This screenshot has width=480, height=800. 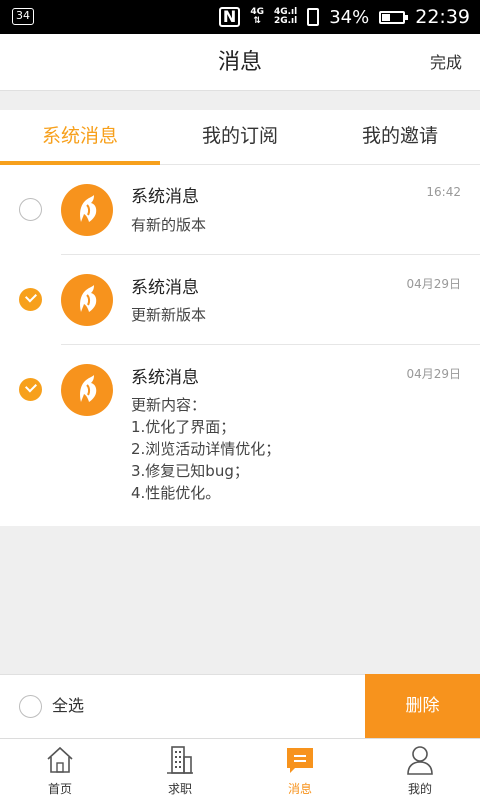 I want to click on select-all-label: 全选, so click(x=68, y=706).